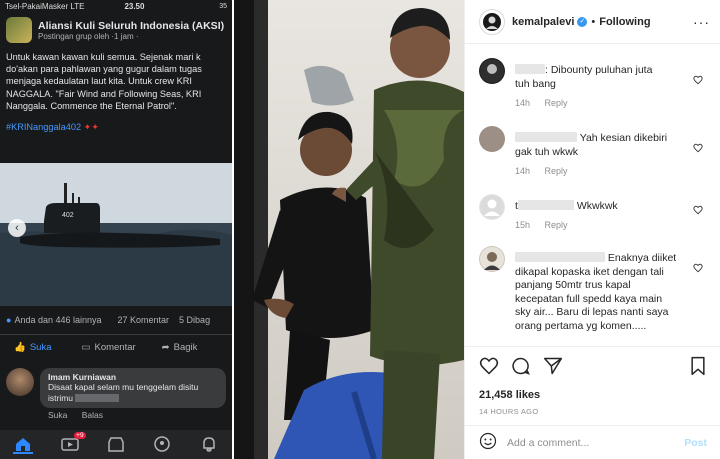 The image size is (720, 459). What do you see at coordinates (92, 415) in the screenshot?
I see `comment-reply-link: Balas` at bounding box center [92, 415].